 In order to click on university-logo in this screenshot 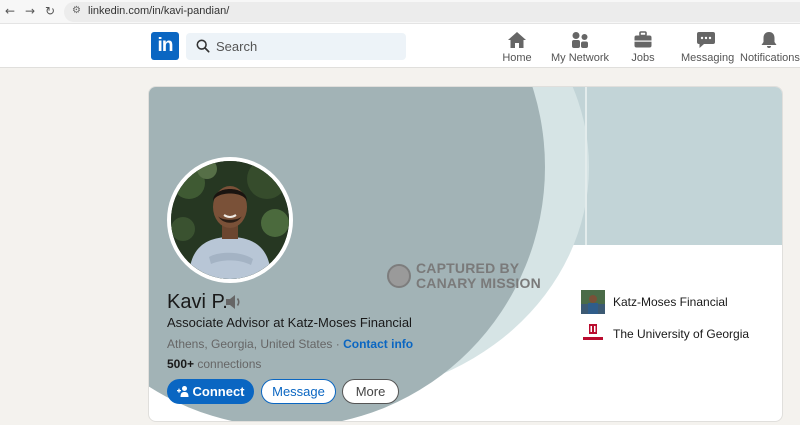, I will do `click(593, 334)`.